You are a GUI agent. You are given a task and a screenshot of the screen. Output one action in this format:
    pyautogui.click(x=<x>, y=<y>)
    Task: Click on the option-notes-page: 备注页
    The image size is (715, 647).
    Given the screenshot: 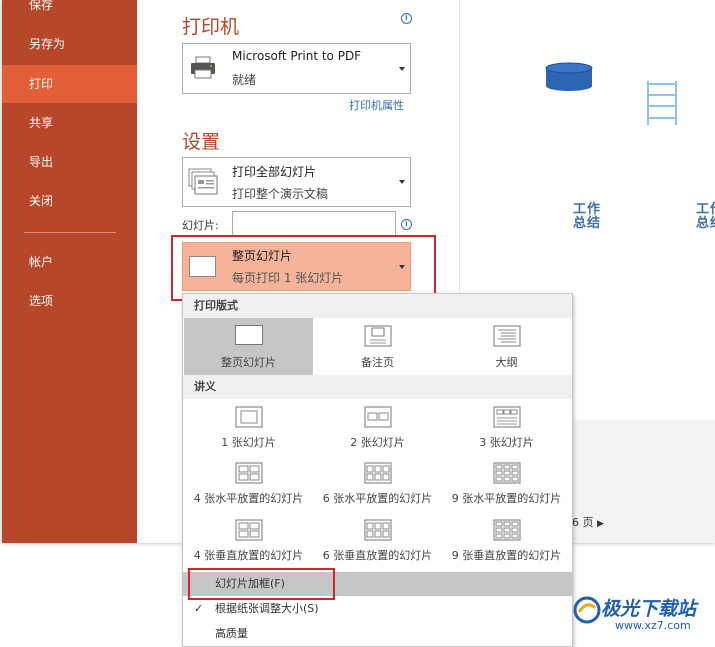 What is the action you would take?
    pyautogui.click(x=377, y=346)
    